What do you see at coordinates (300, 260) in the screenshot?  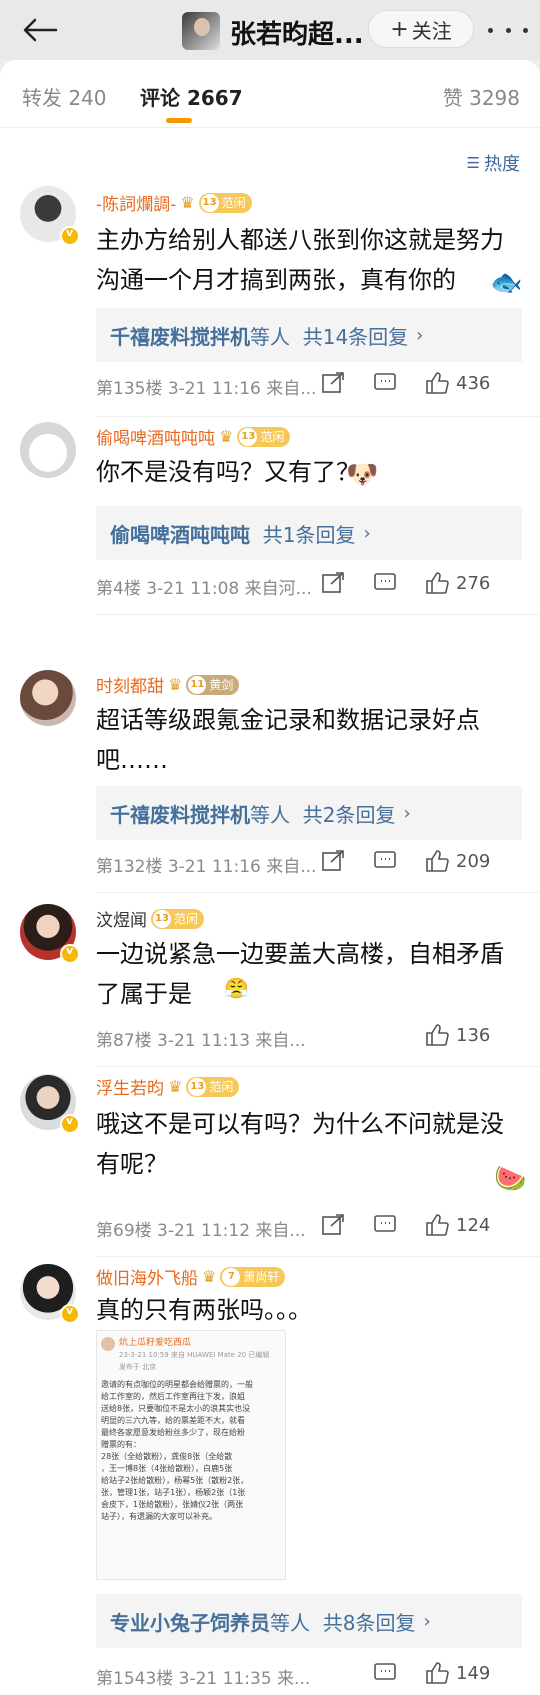 I see `comment-text: 主办方给别人都送八张到你这就是努力沟通一个月才搞到两张，真有你的` at bounding box center [300, 260].